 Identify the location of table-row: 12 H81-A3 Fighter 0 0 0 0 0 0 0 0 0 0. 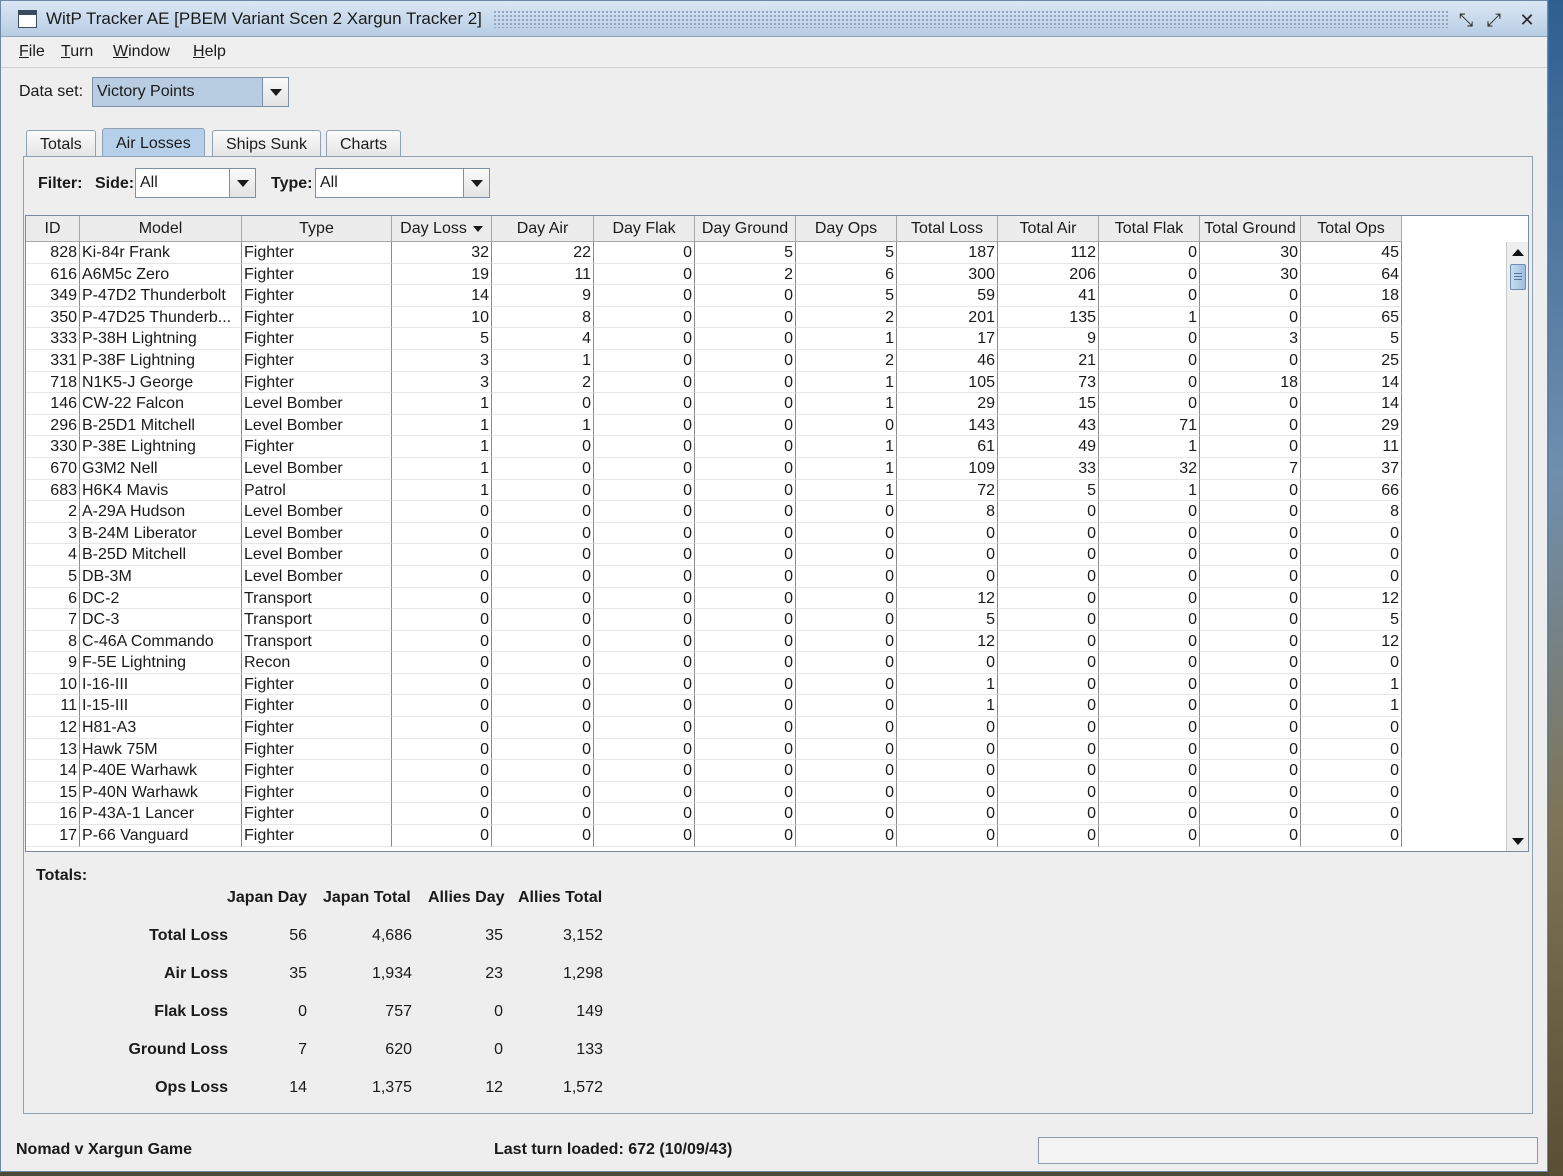
(716, 728).